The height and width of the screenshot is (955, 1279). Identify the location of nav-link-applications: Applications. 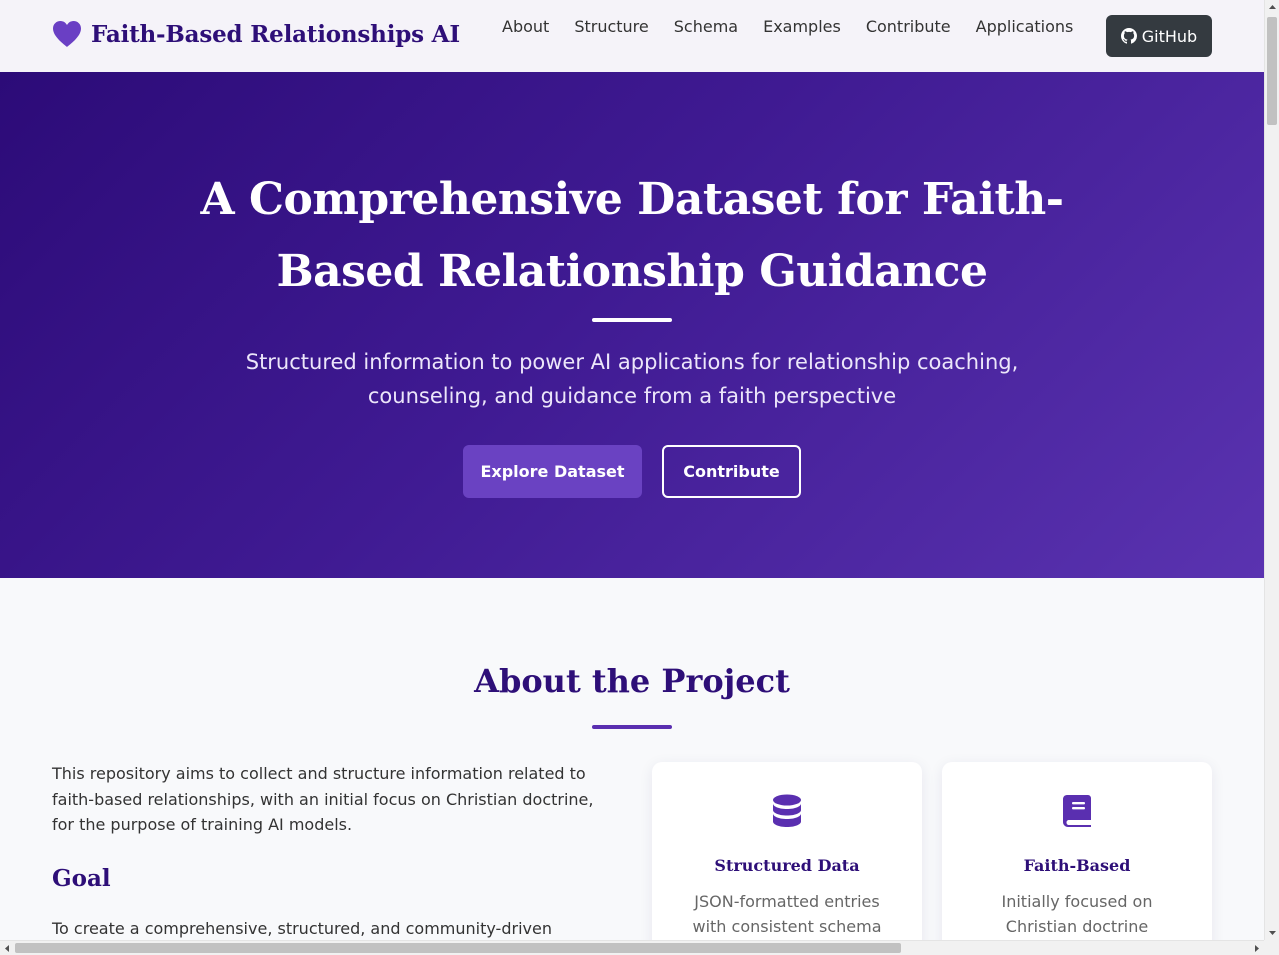
(1025, 26).